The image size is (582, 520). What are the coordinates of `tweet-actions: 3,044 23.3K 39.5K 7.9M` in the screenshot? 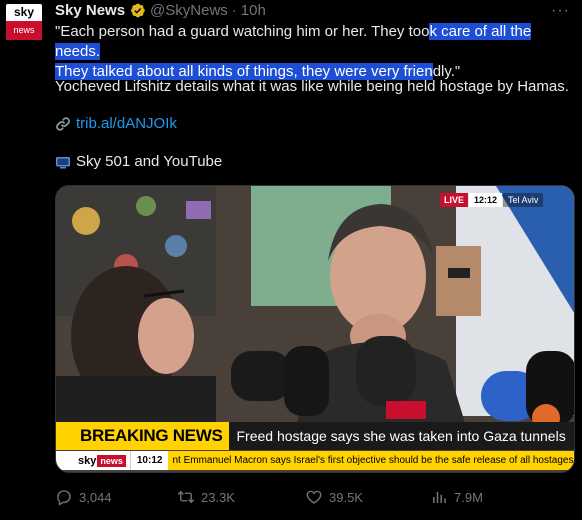 It's located at (315, 498).